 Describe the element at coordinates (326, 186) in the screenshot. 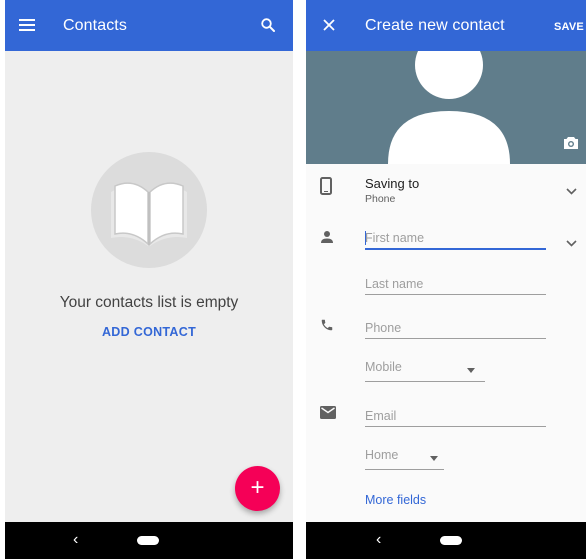

I see `phone-device-icon` at that location.